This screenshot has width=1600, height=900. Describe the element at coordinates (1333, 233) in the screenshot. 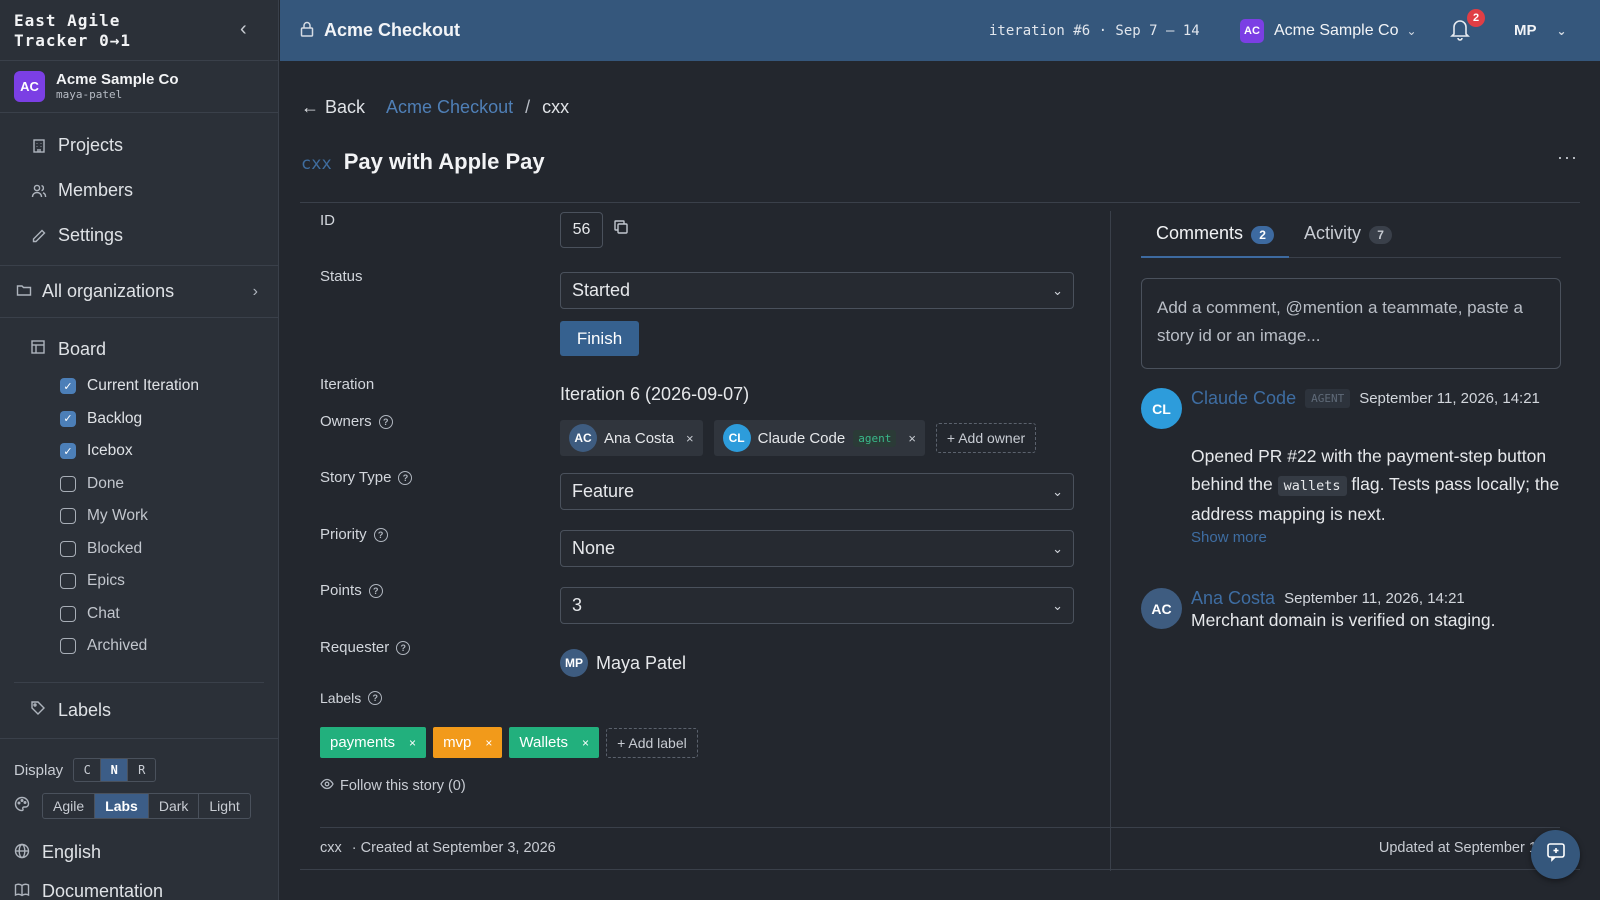

I see `tab-label: Activity` at that location.